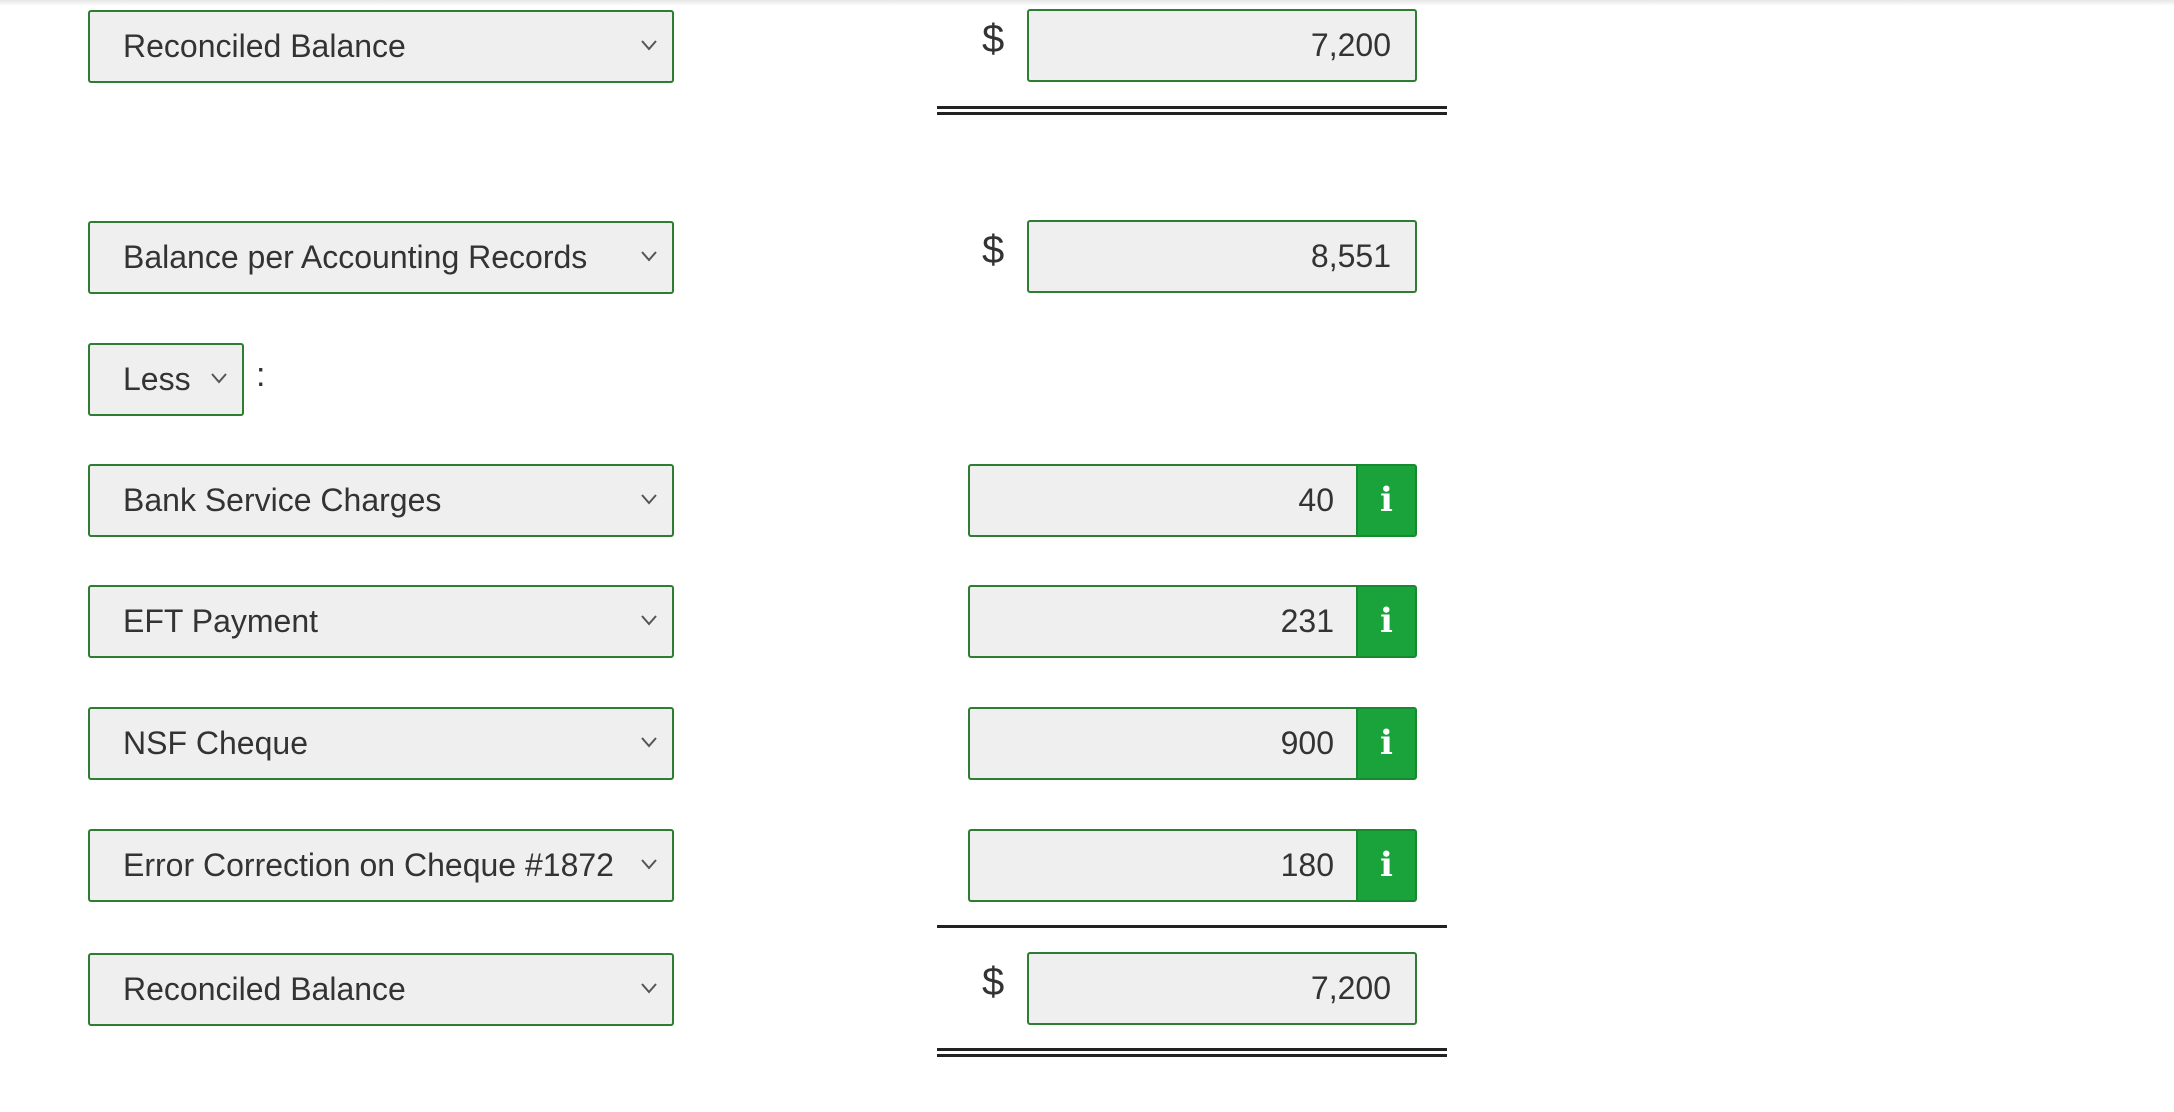 The image size is (2174, 1112). I want to click on adjustment-select-bank-service-charges: Bank Service Charges, so click(381, 500).